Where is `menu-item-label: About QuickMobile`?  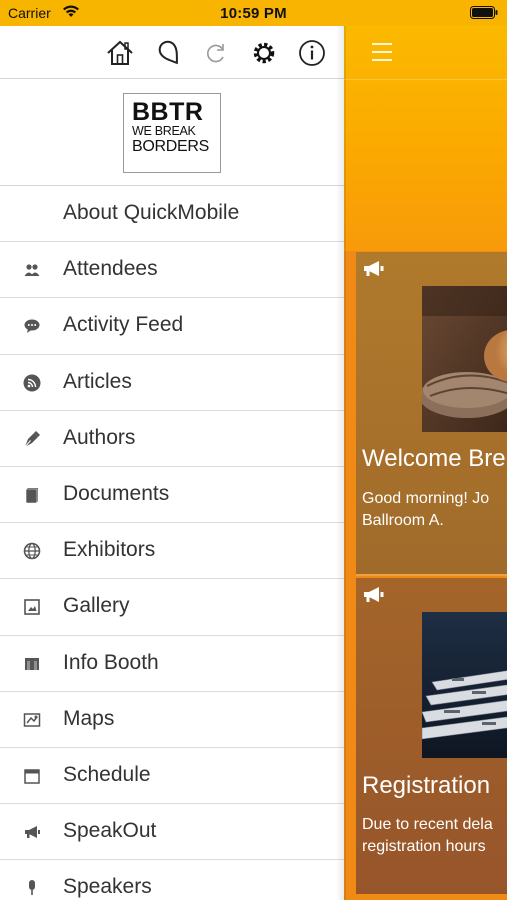
menu-item-label: About QuickMobile is located at coordinates (151, 212).